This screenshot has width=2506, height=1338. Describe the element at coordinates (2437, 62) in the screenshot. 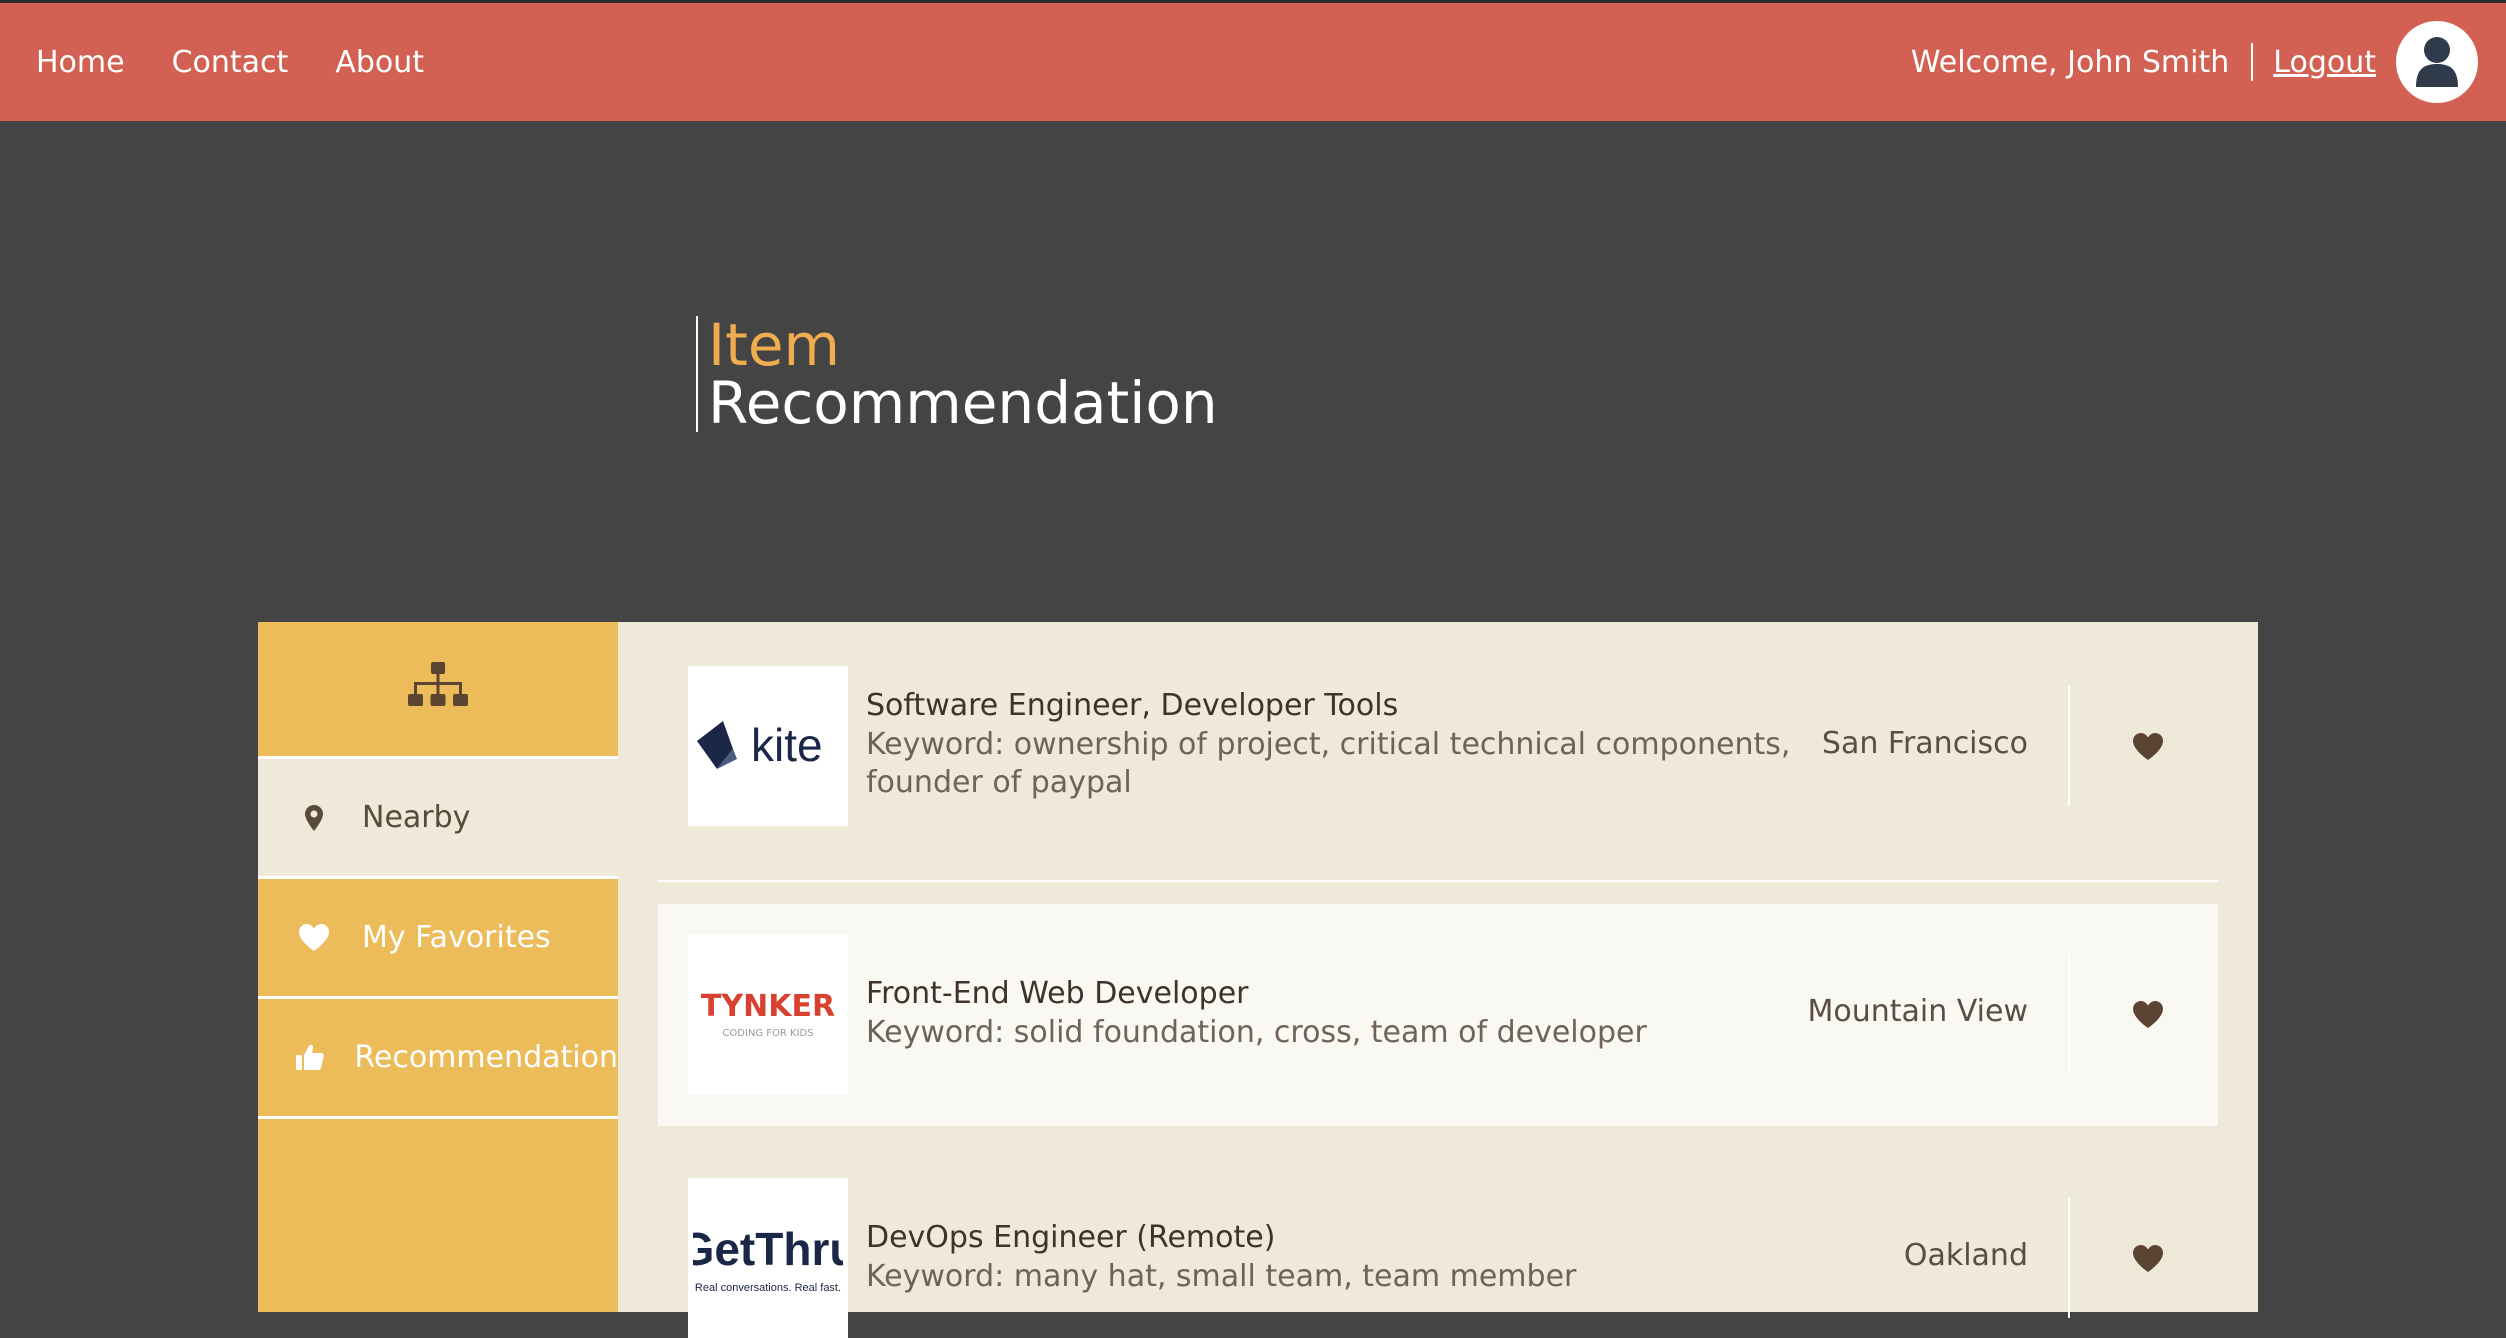

I see `user-icon` at that location.